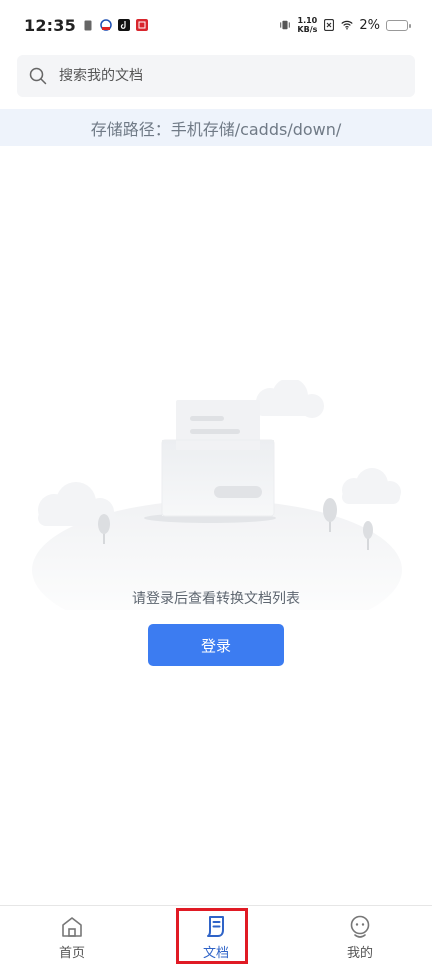 The image size is (432, 965). What do you see at coordinates (218, 478) in the screenshot?
I see `file-box` at bounding box center [218, 478].